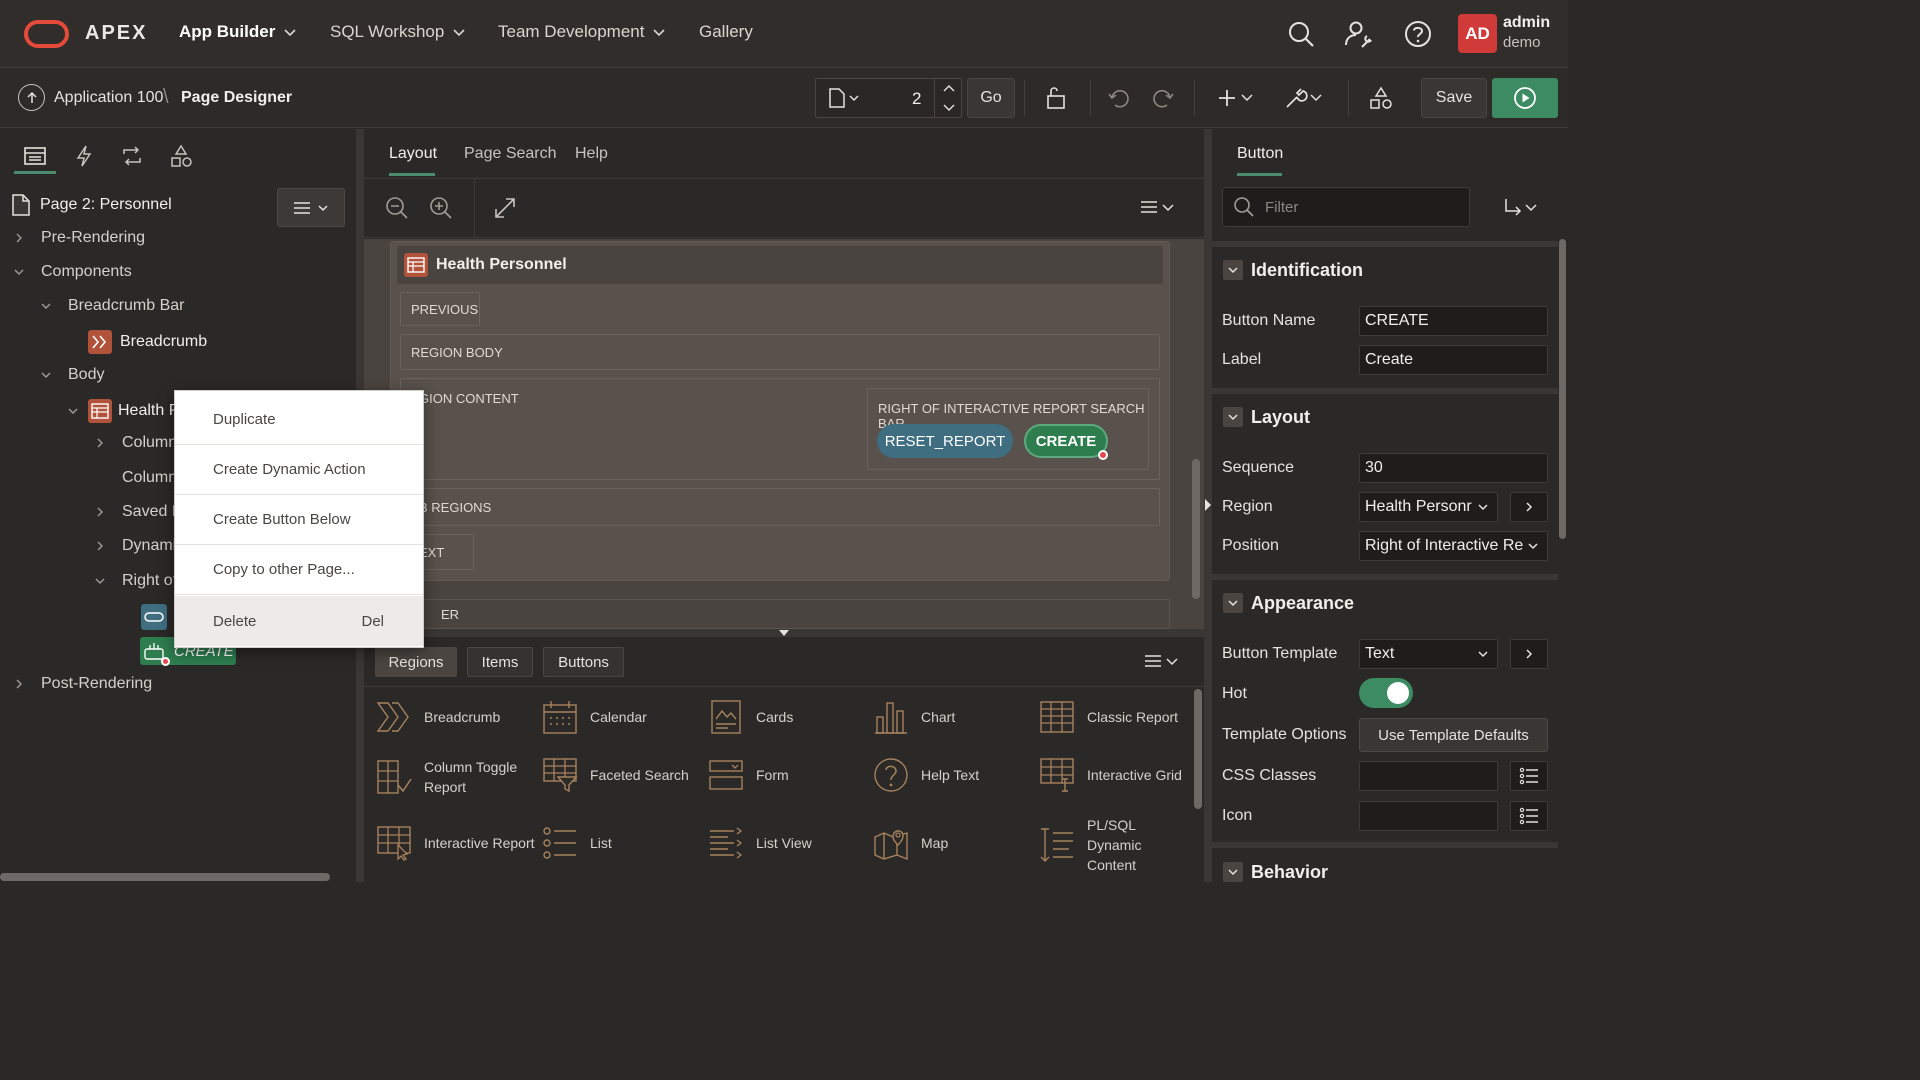 This screenshot has height=1080, width=1920. Describe the element at coordinates (299, 621) in the screenshot. I see `menu-item-delete: Delete Del` at that location.